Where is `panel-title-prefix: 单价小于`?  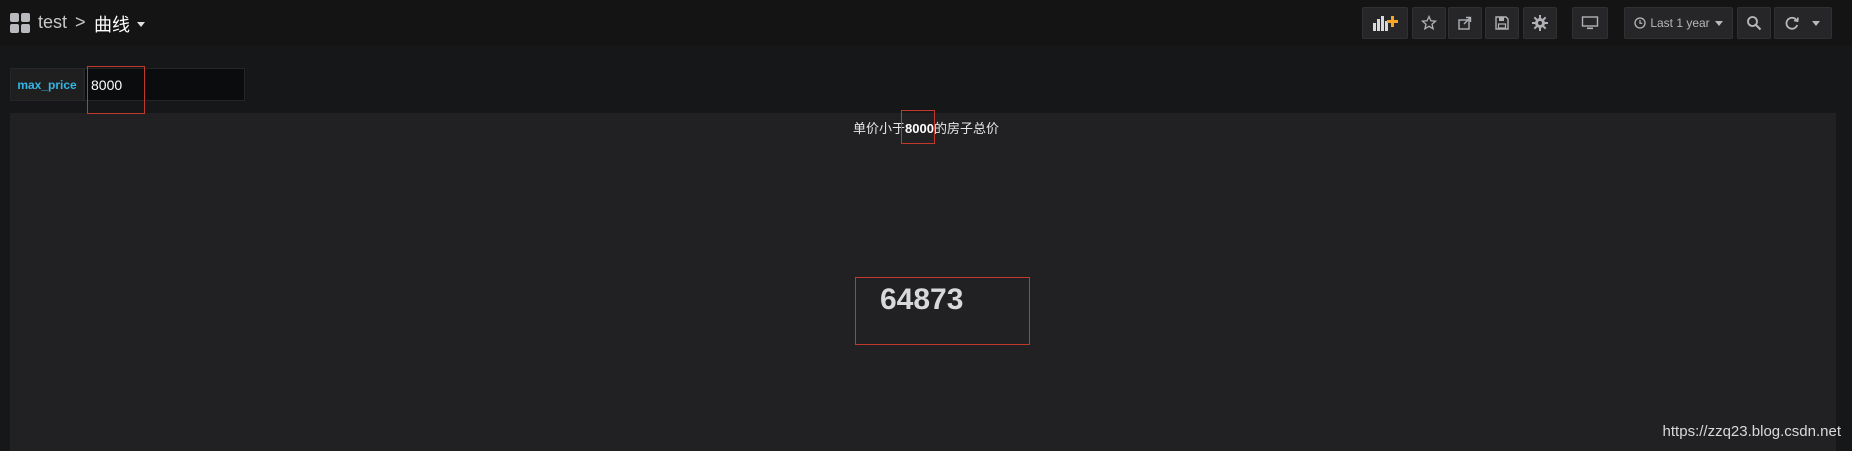
panel-title-prefix: 单价小于 is located at coordinates (879, 128).